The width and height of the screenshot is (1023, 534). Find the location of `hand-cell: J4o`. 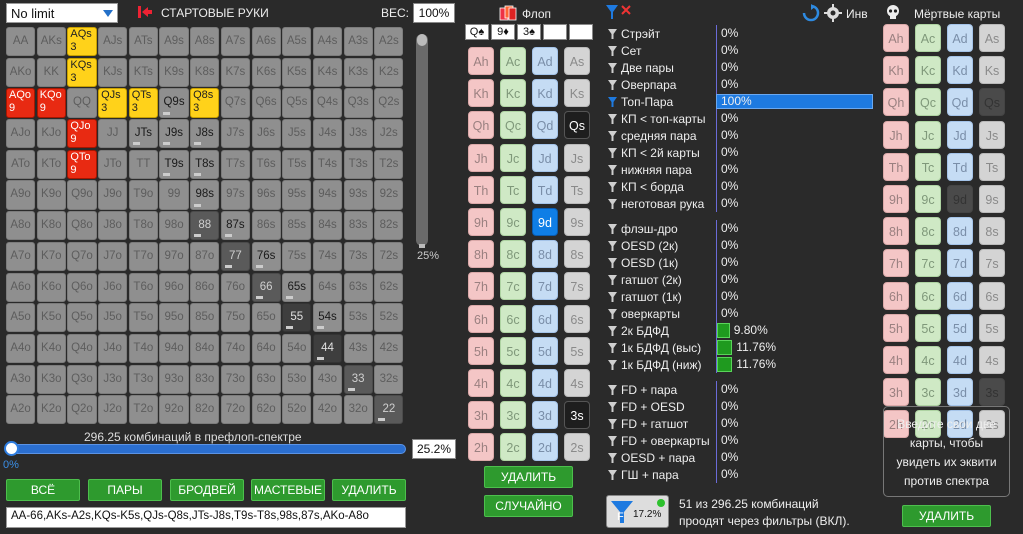

hand-cell: J4o is located at coordinates (113, 348).